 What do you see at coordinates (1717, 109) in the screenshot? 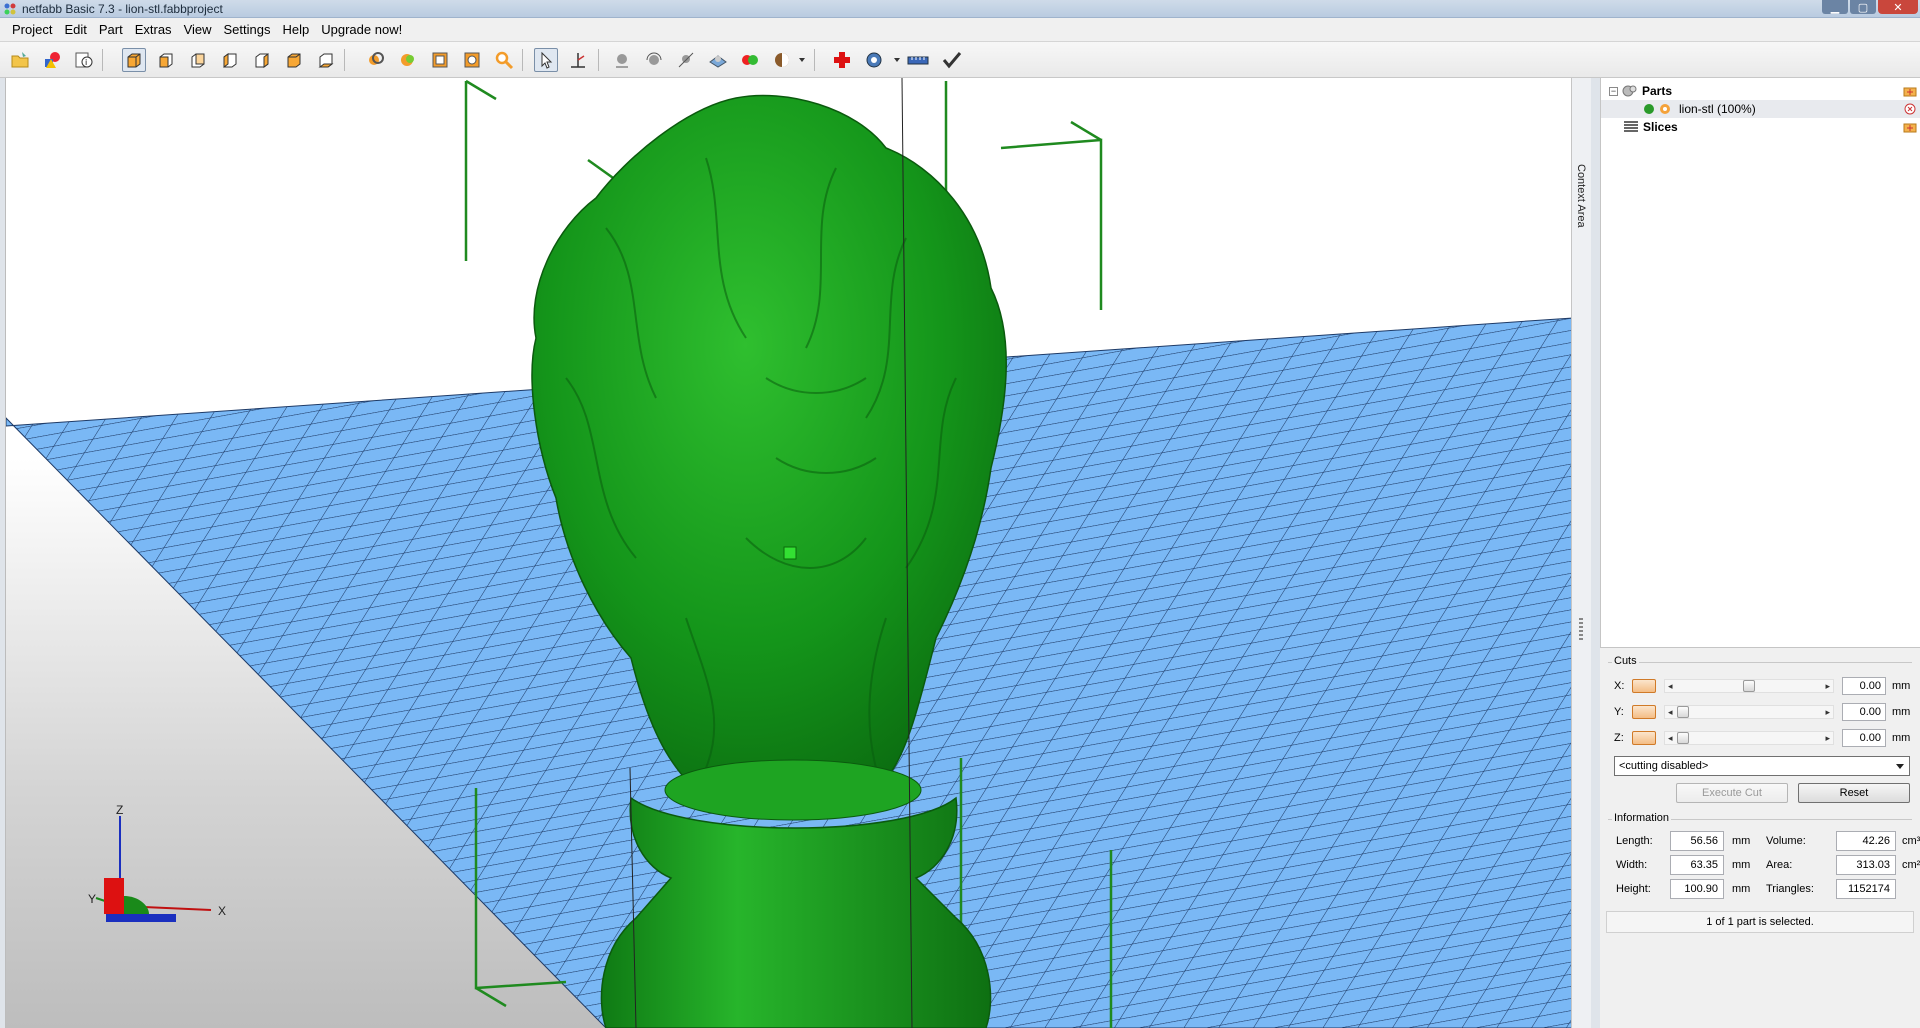
I see `tree-part-label: lion-stl (100%)` at bounding box center [1717, 109].